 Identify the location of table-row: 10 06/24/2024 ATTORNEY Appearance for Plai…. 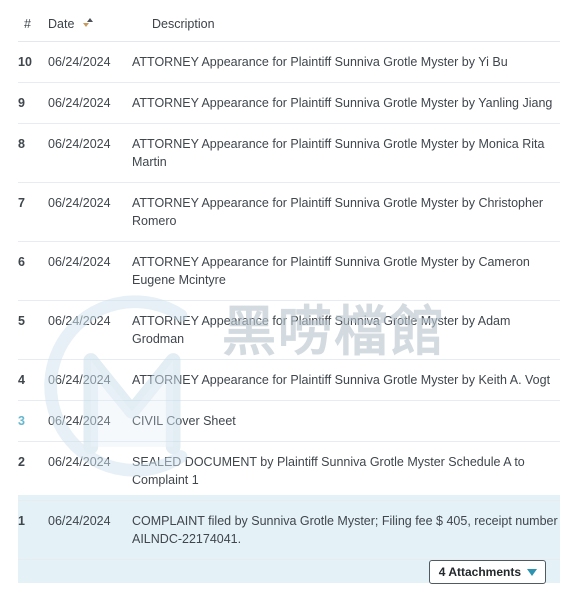
(289, 62).